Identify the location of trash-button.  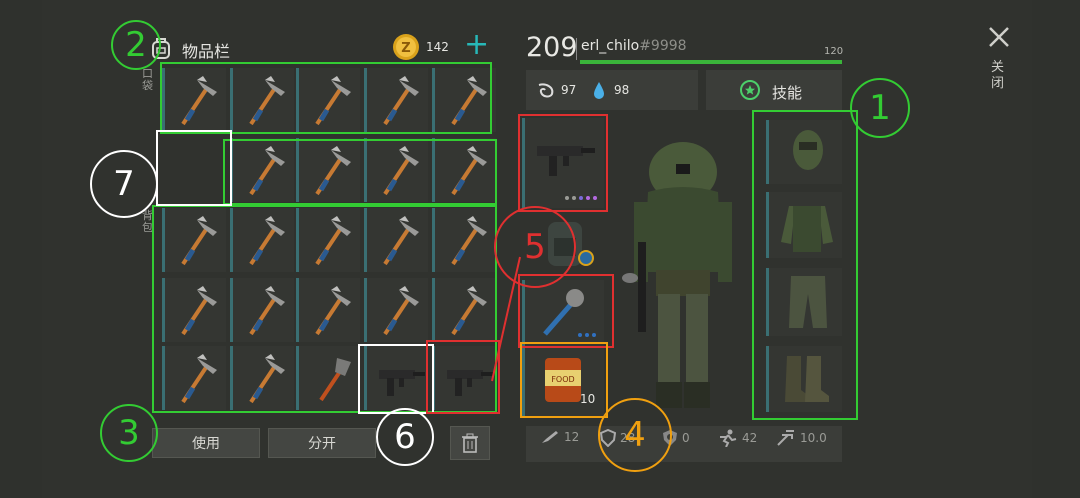
(470, 443).